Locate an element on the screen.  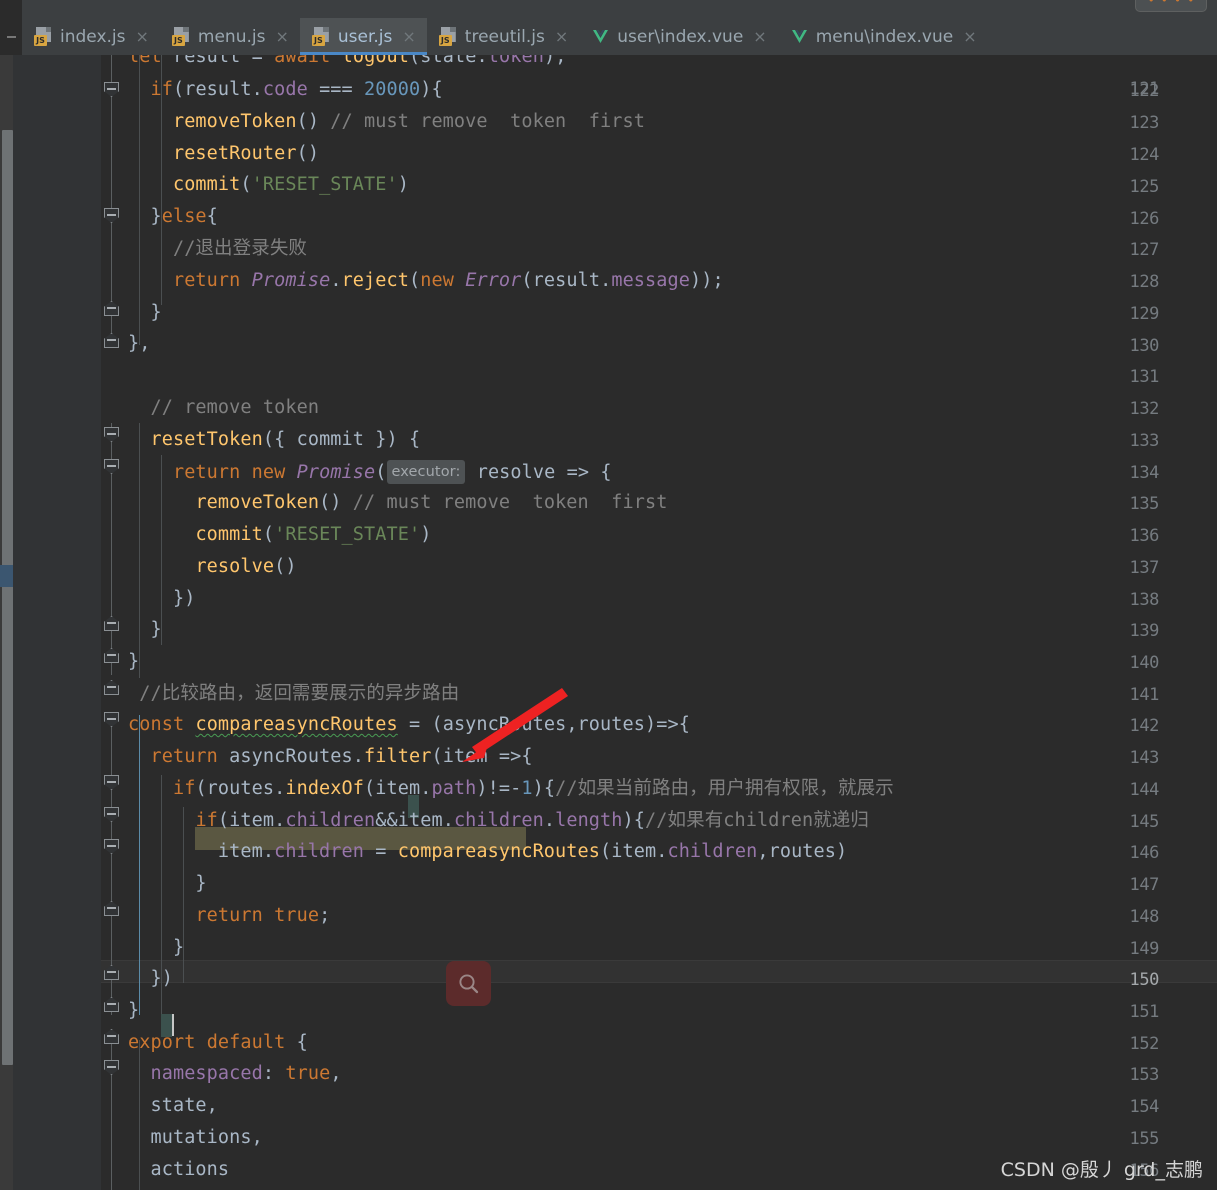
code-line-154: state, is located at coordinates (173, 1105).